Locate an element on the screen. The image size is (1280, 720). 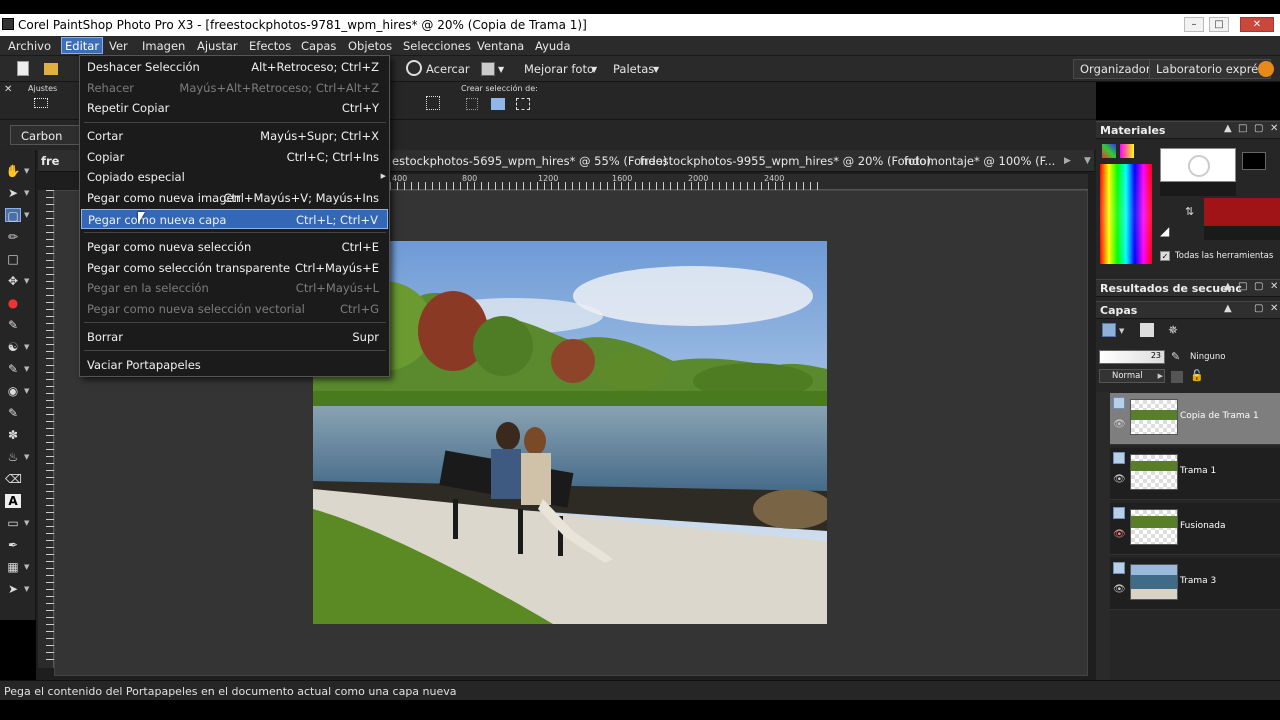
eraser-icon: ⌫ is located at coordinates (13, 479).